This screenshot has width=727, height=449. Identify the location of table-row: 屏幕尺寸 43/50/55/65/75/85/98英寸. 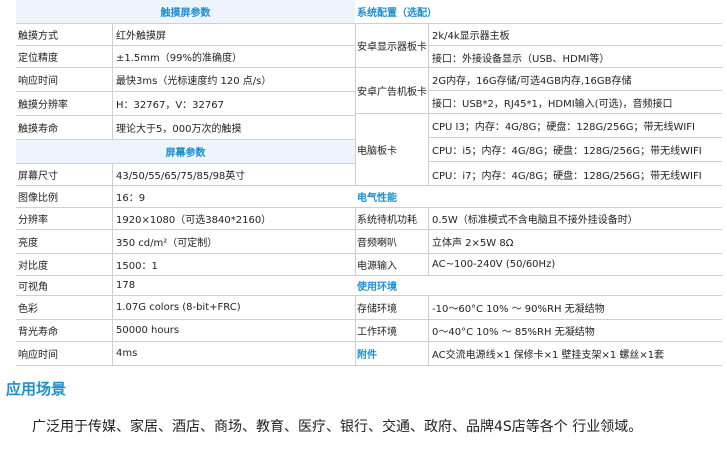
(185, 175).